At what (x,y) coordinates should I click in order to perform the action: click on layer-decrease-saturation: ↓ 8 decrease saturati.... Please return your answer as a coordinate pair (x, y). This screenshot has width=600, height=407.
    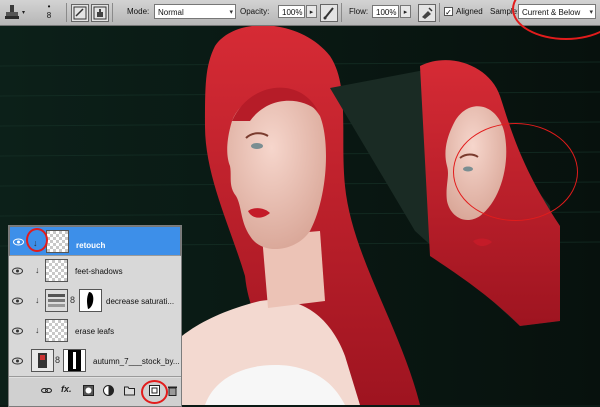
    Looking at the image, I should click on (95, 301).